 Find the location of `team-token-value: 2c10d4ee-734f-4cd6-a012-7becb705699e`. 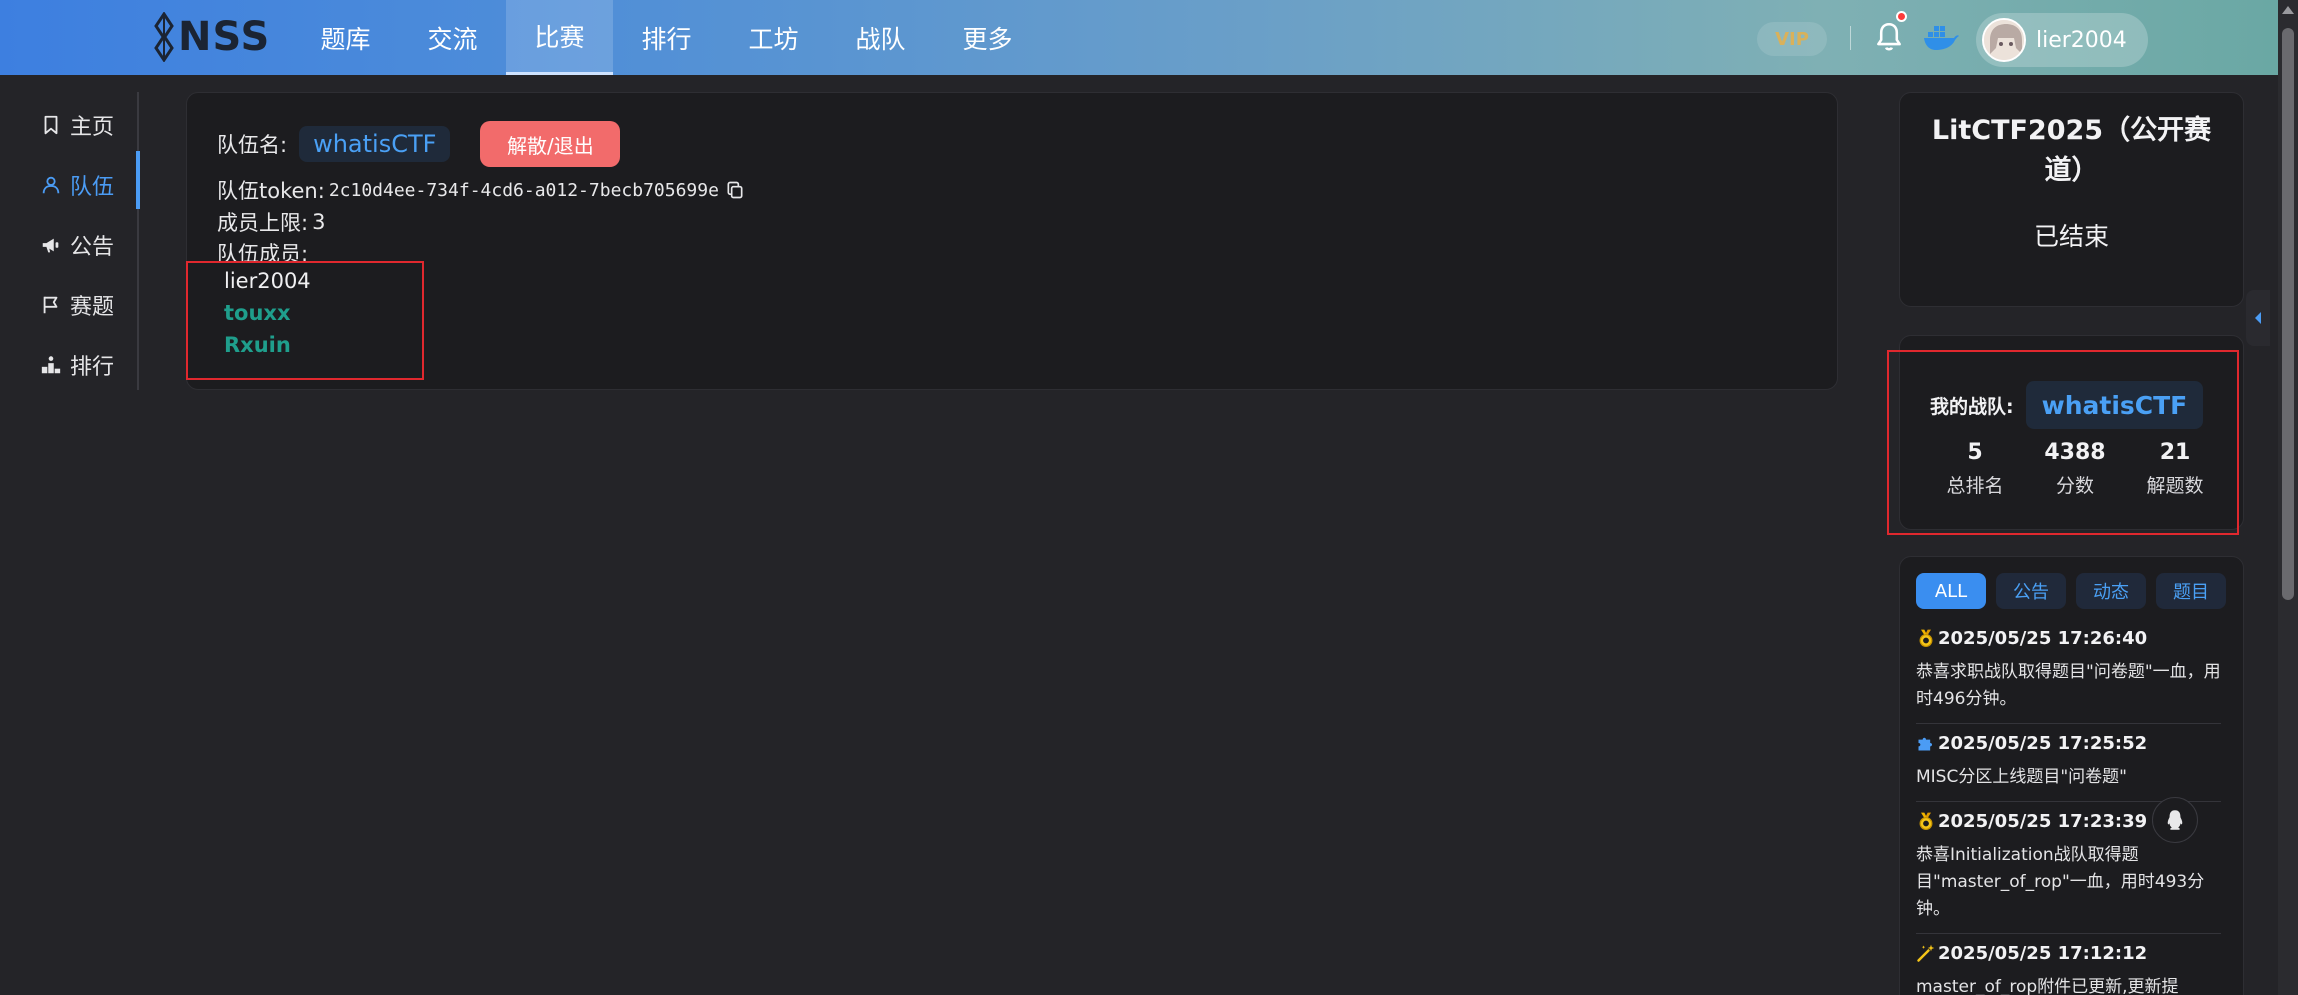

team-token-value: 2c10d4ee-734f-4cd6-a012-7becb705699e is located at coordinates (524, 190).